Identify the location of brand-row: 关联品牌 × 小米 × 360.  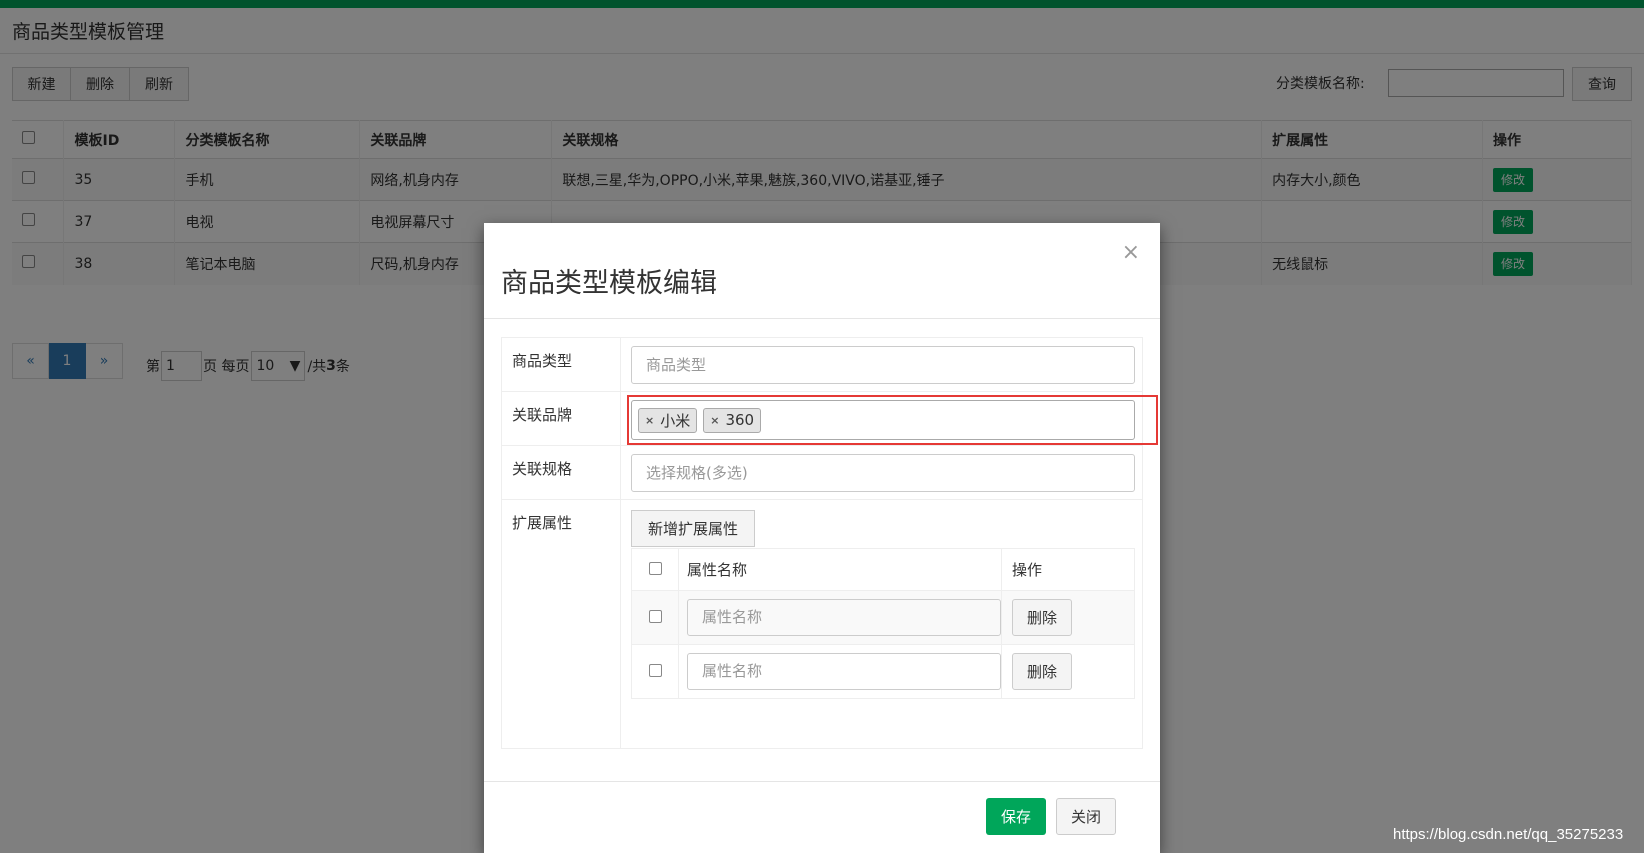
(830, 419).